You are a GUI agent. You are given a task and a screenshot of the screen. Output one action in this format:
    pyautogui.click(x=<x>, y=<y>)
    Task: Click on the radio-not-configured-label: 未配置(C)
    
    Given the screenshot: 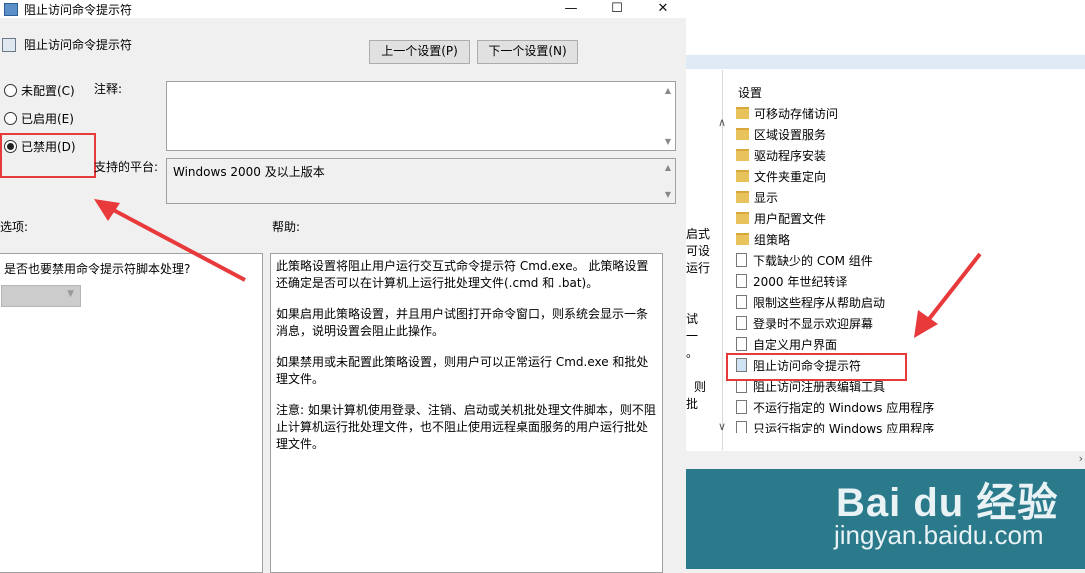 What is the action you would take?
    pyautogui.click(x=48, y=91)
    